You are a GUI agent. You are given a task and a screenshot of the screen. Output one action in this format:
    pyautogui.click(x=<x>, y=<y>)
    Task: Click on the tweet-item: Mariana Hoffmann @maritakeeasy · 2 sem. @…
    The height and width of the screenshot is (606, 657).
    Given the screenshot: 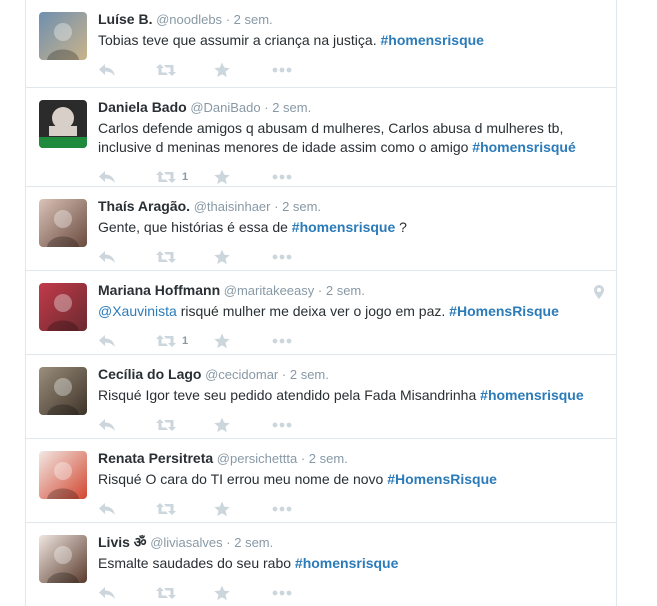 What is the action you would take?
    pyautogui.click(x=321, y=313)
    